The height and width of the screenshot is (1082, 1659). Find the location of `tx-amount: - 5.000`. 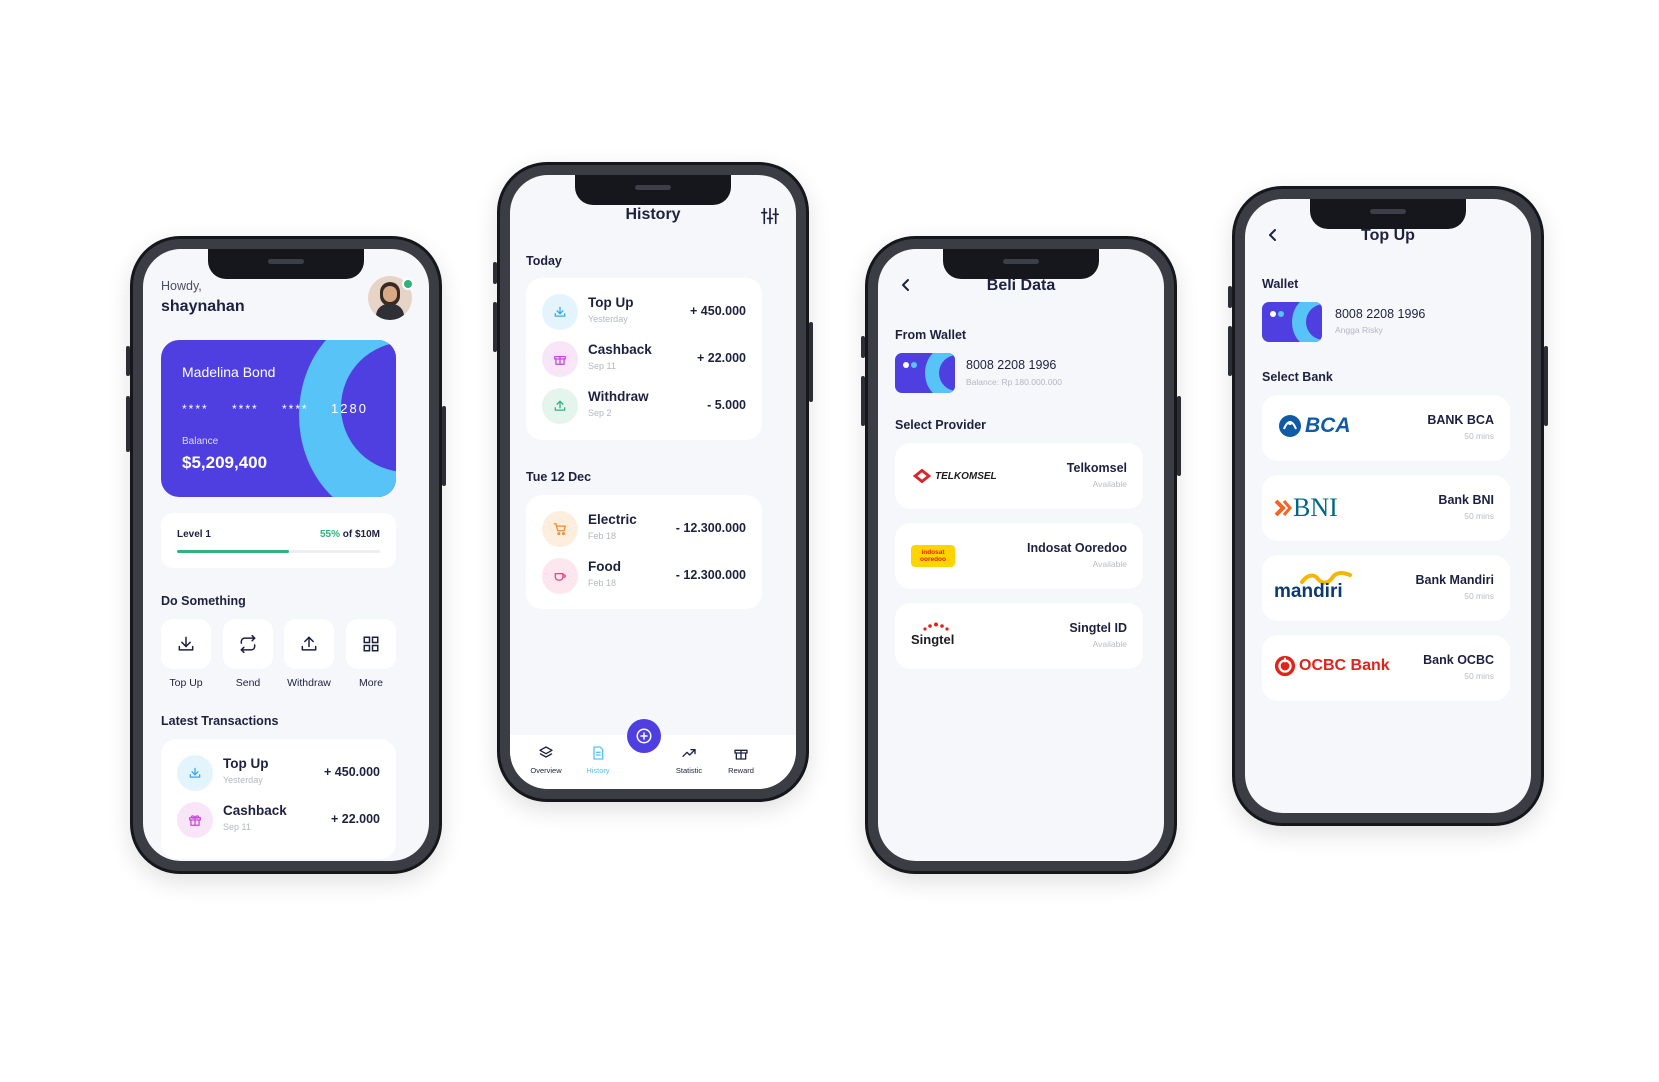

tx-amount: - 5.000 is located at coordinates (726, 405).